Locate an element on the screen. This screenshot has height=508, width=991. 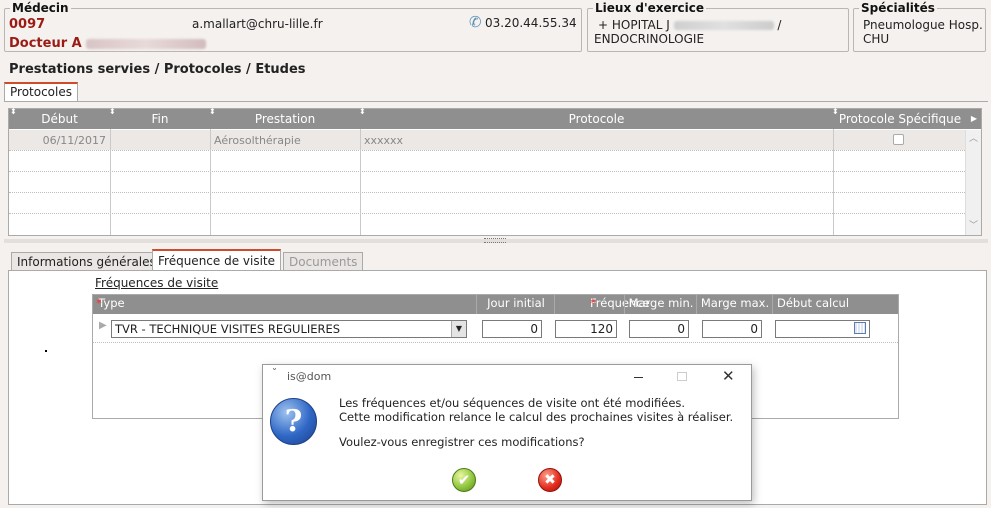
col-debut: Début is located at coordinates (59, 119).